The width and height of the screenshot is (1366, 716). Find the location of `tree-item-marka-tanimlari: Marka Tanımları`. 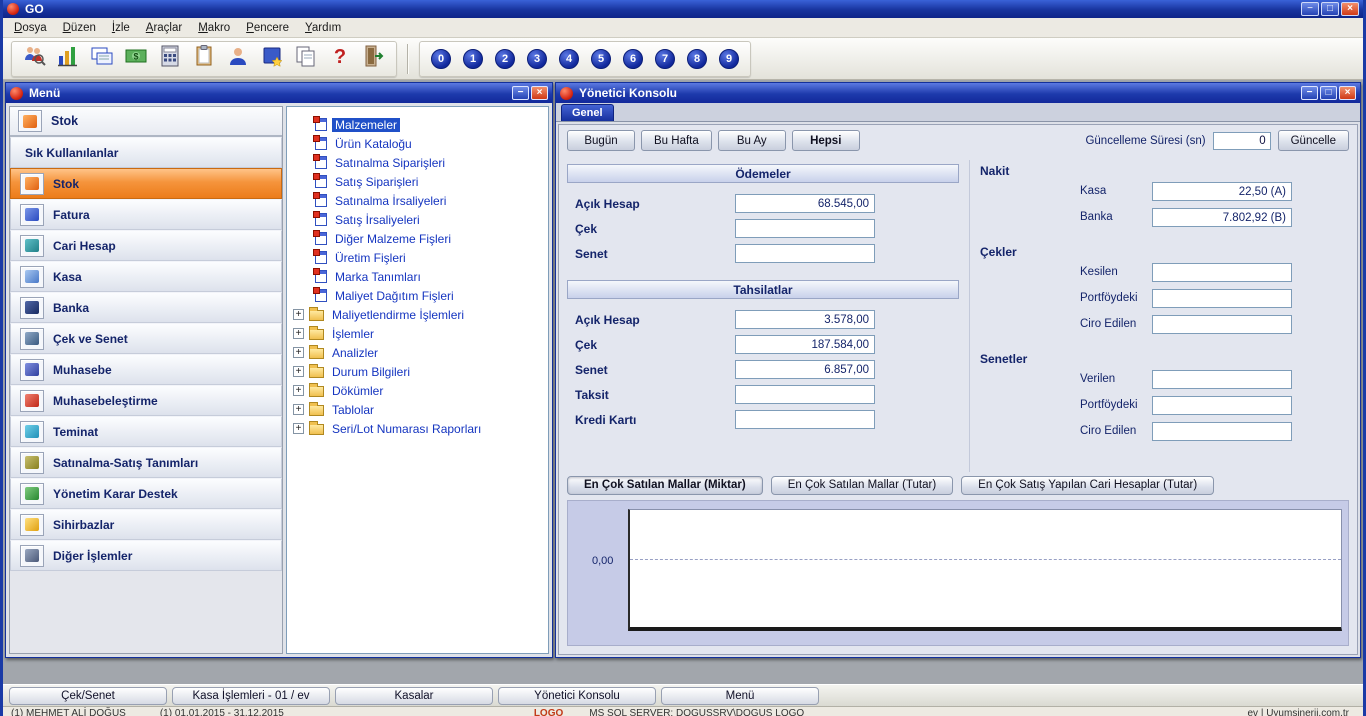

tree-item-marka-tanimlari: Marka Tanımları is located at coordinates (417, 276).